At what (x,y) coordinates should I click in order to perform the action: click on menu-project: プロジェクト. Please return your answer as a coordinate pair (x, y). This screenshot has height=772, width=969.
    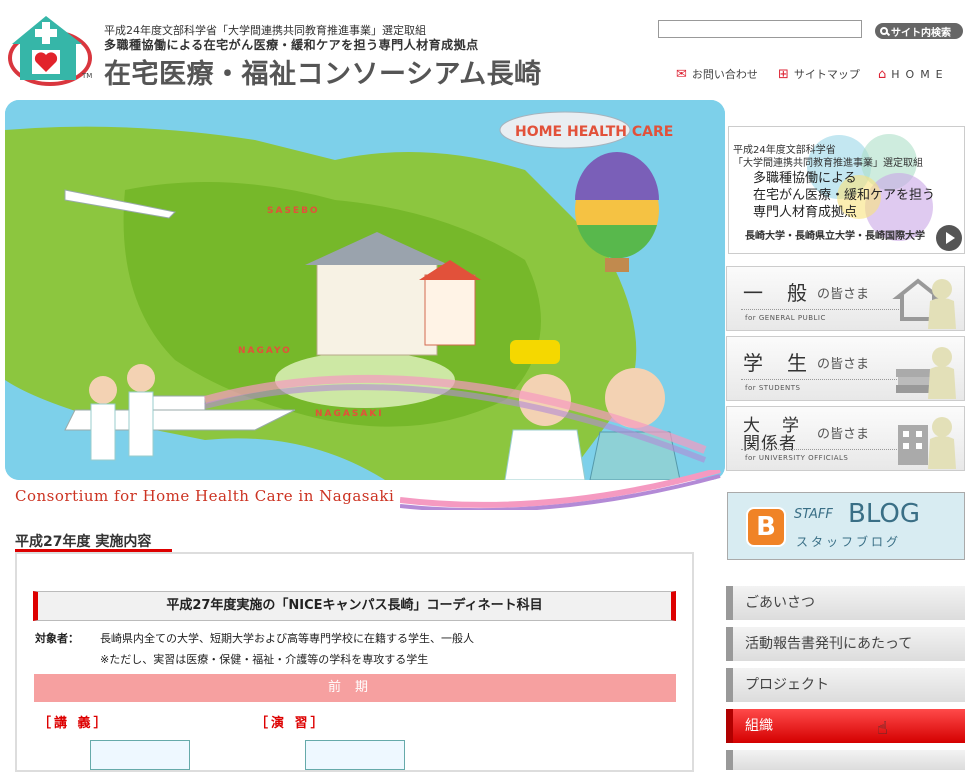
    Looking at the image, I should click on (845, 685).